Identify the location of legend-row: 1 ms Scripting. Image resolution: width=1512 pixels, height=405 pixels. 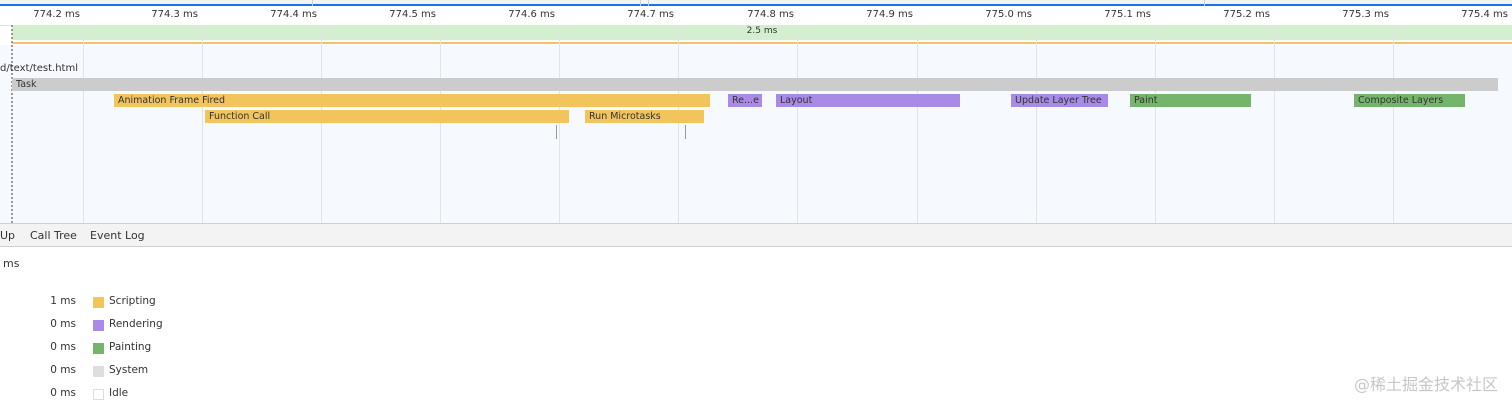
(150, 303).